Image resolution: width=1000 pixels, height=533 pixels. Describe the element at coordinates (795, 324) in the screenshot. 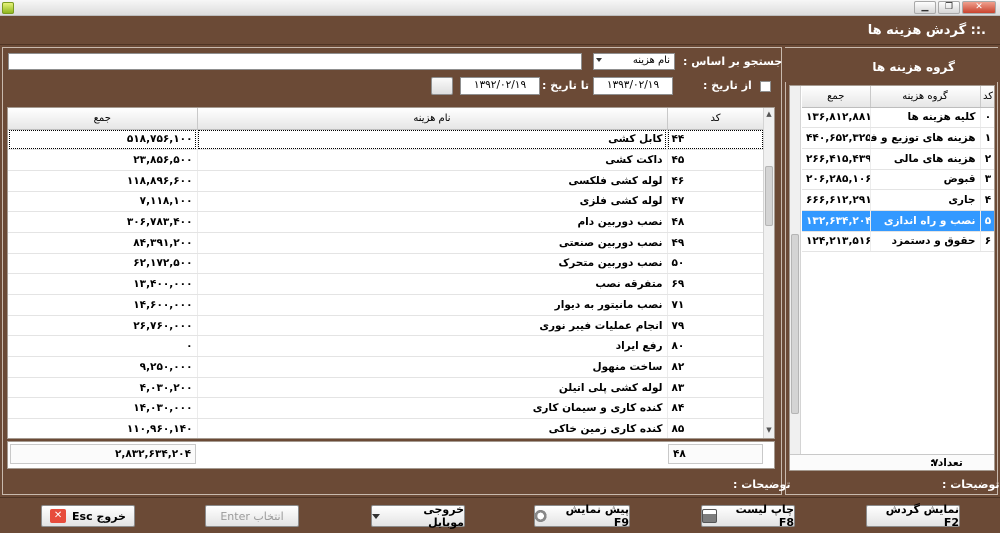

I see `group-scroll-thumb` at that location.